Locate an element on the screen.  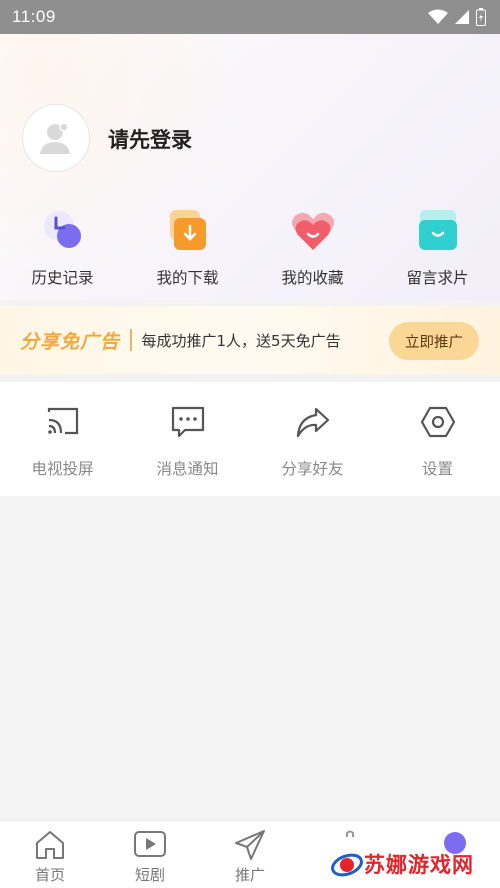
tools-card: 电视投屏 消息通知 分享好友 设置 is located at coordinates (250, 439).